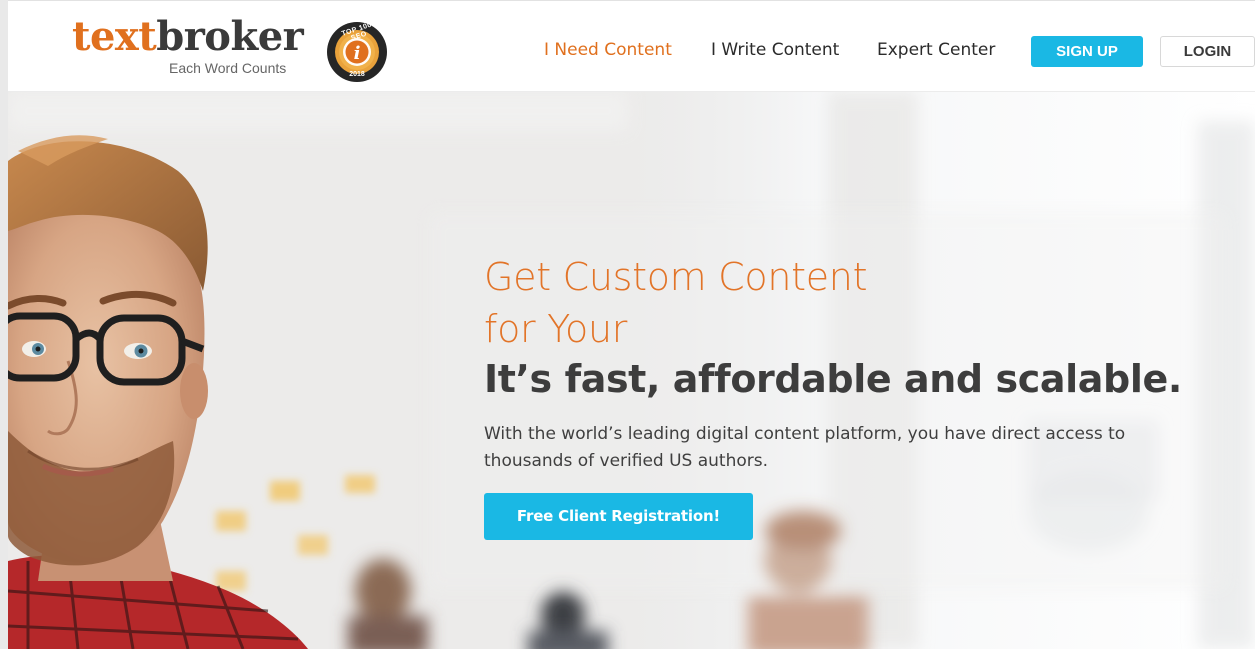 The height and width of the screenshot is (649, 1255). Describe the element at coordinates (676, 277) in the screenshot. I see `hero-title-line-1: Get Custom Content` at that location.